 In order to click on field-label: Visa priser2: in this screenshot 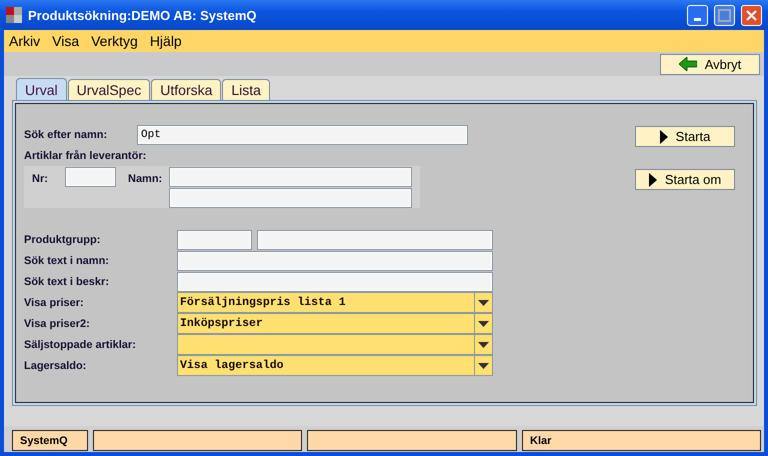, I will do `click(57, 324)`.